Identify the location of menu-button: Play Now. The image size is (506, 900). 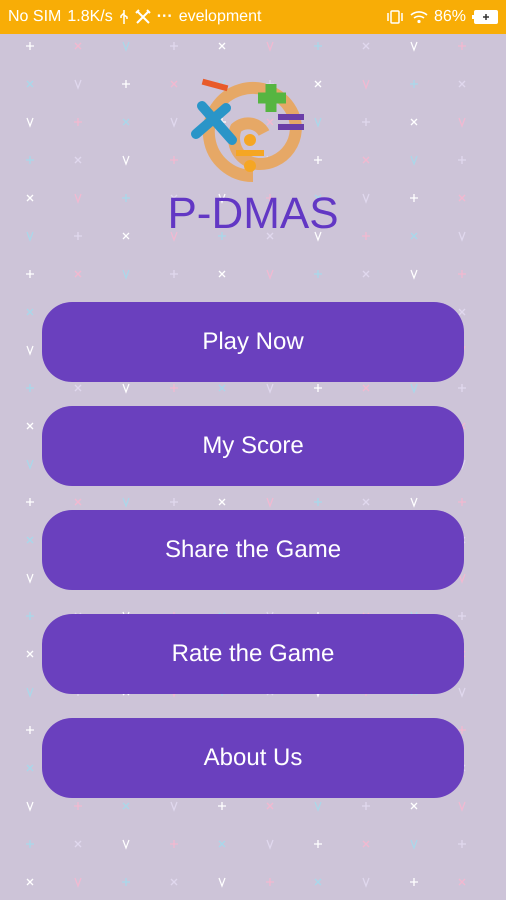
(253, 342).